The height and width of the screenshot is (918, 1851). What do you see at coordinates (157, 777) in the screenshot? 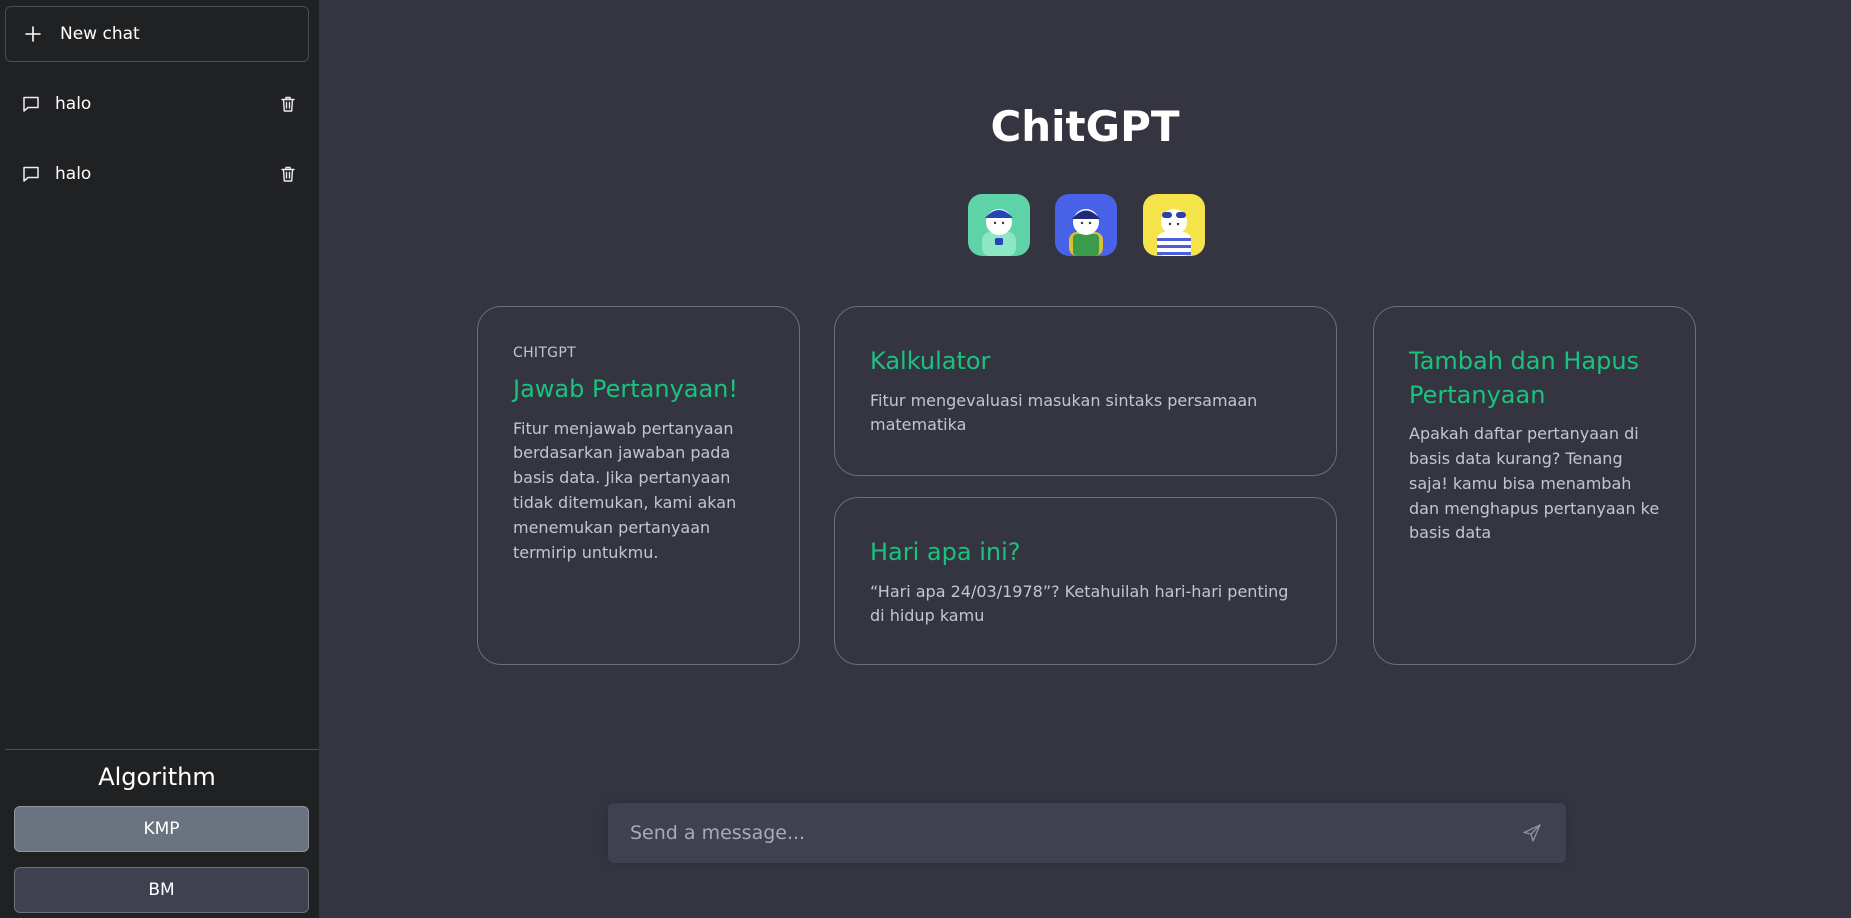
I see `algorithm-title: Algorithm` at bounding box center [157, 777].